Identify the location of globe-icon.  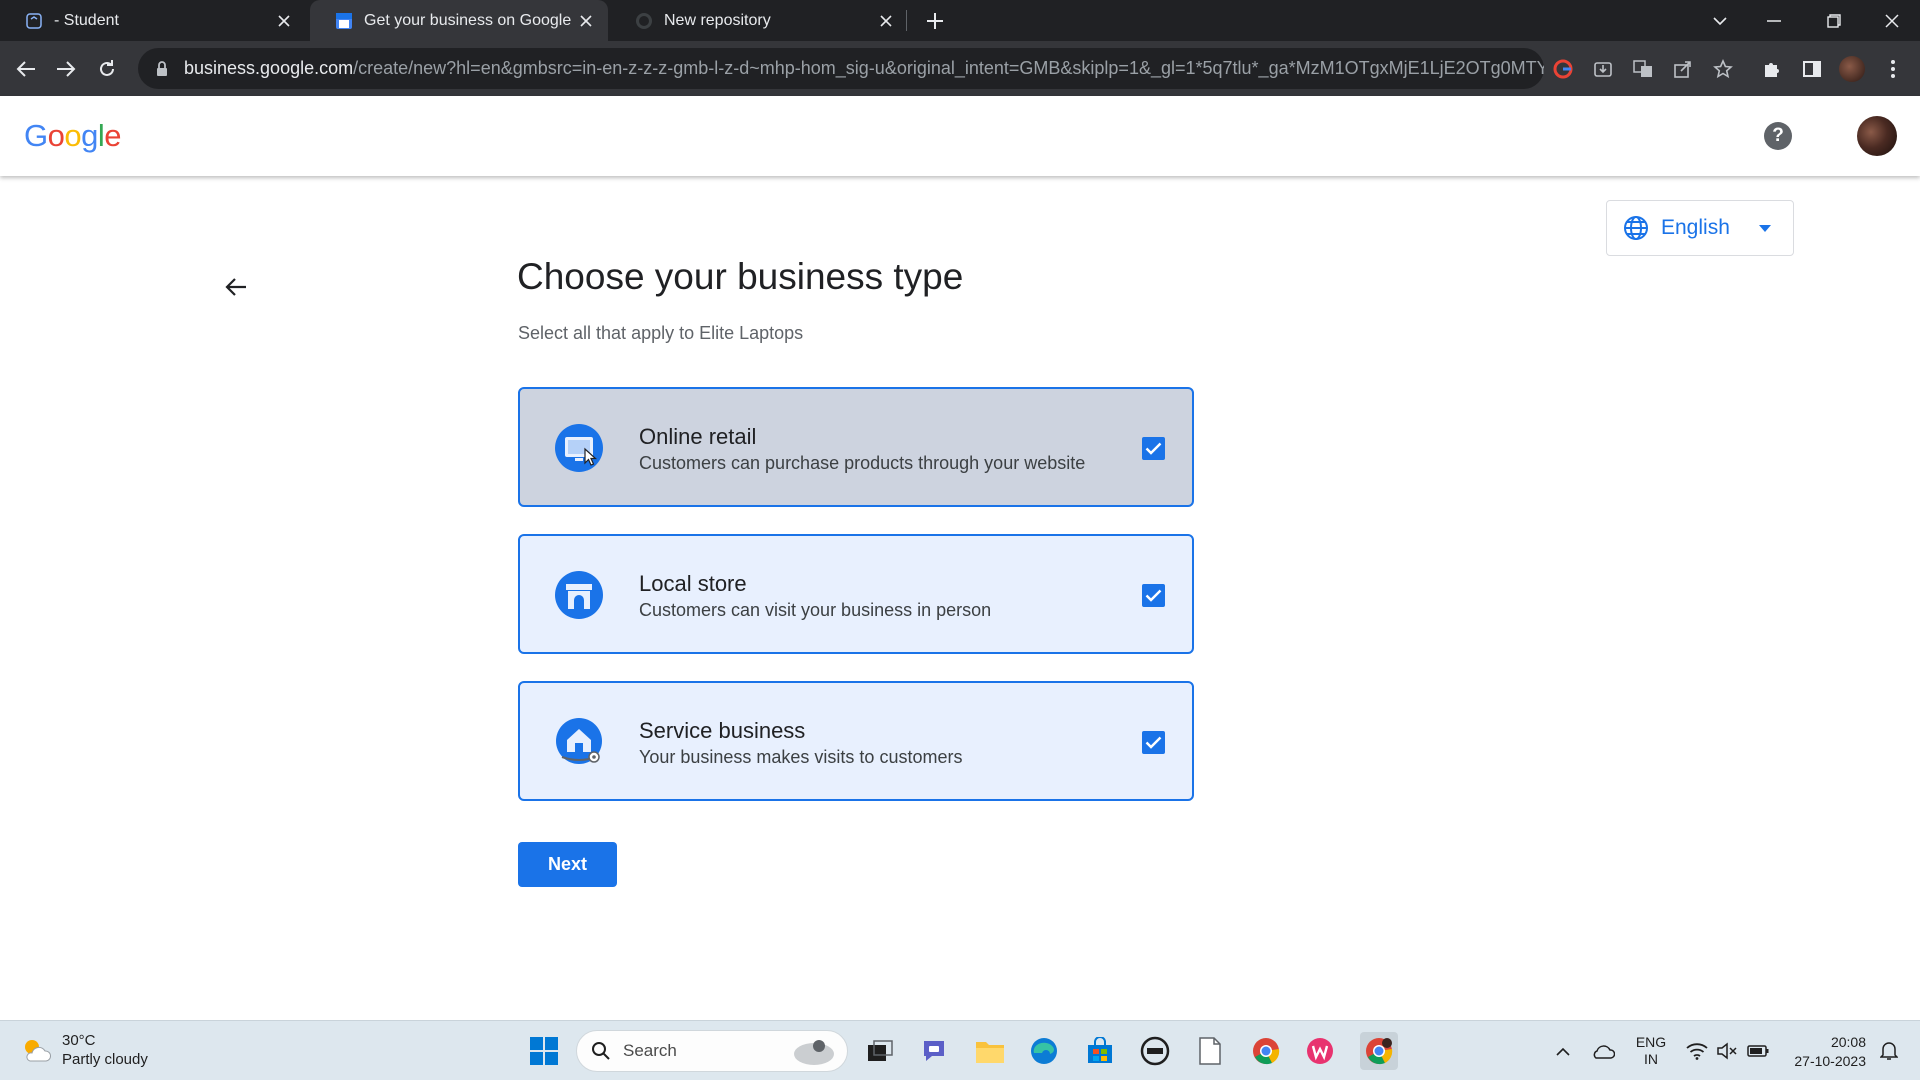
(1636, 228).